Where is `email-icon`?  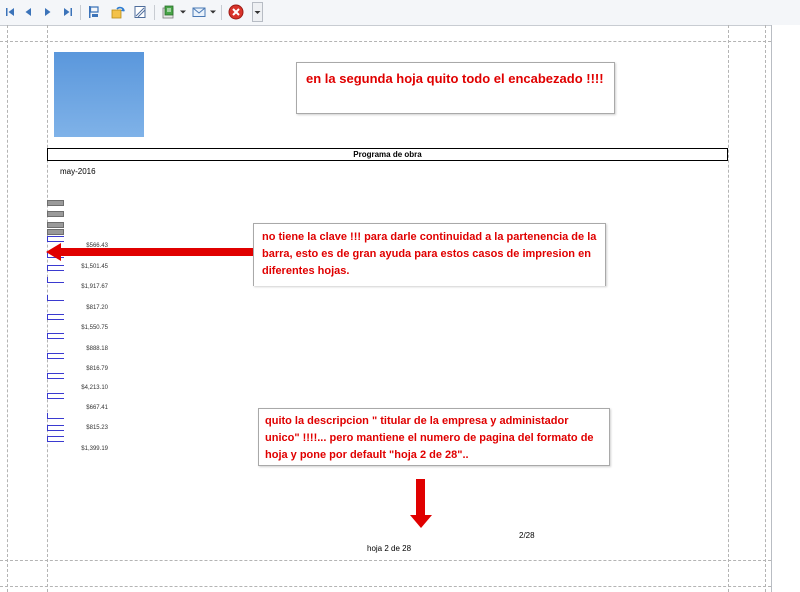 email-icon is located at coordinates (199, 12).